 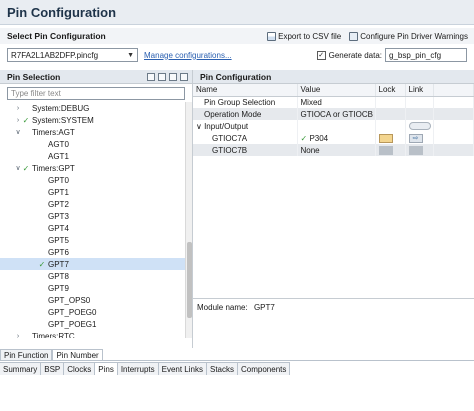 What do you see at coordinates (130, 55) in the screenshot?
I see `chevron-down-icon: ▼` at bounding box center [130, 55].